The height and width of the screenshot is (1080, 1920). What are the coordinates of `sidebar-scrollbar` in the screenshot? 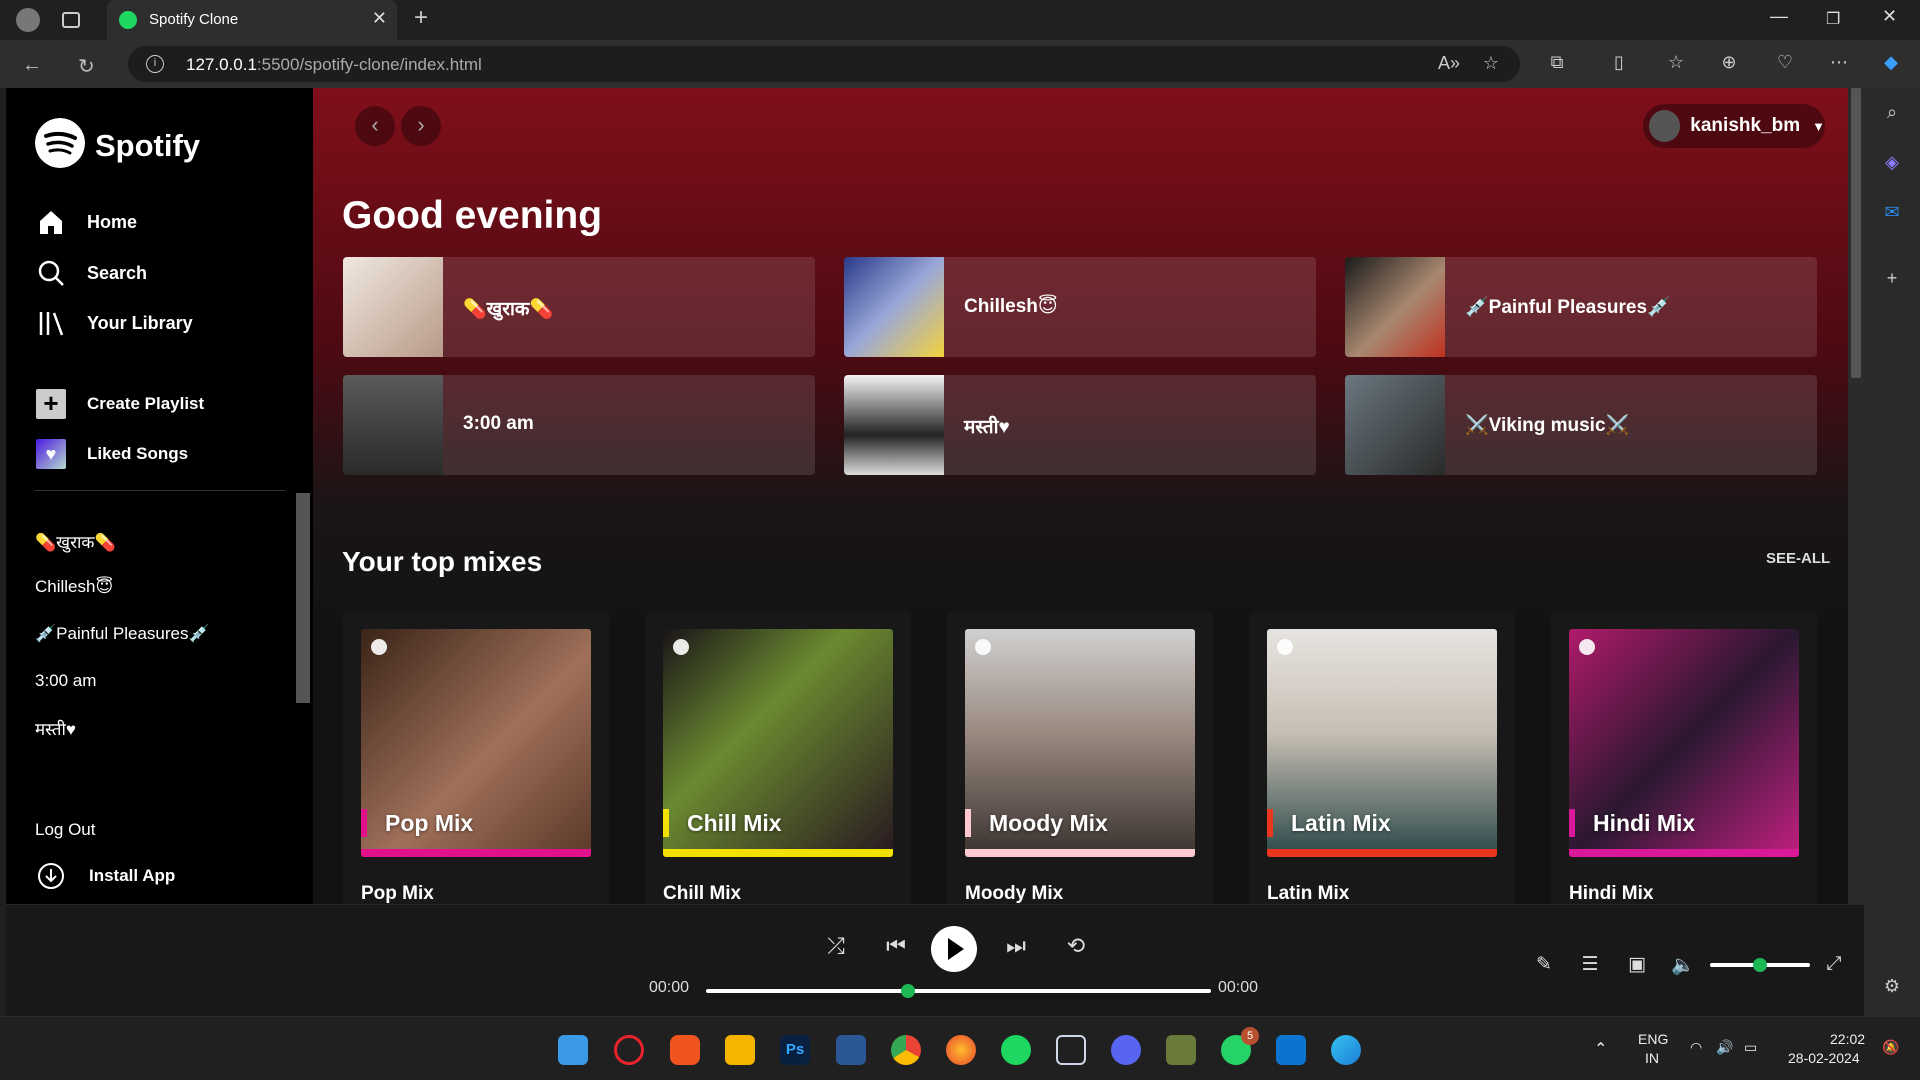 It's located at (303, 598).